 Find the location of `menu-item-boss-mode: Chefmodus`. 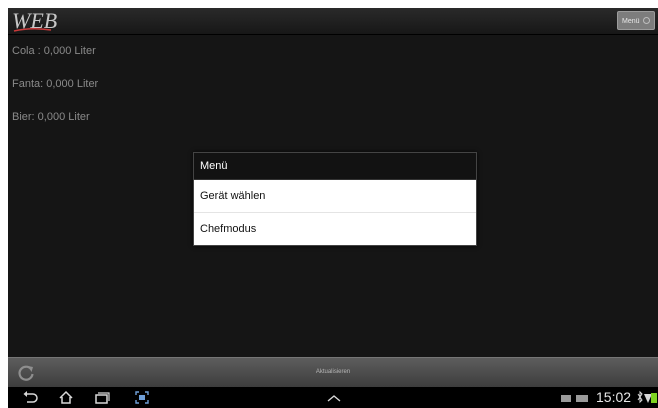

menu-item-boss-mode: Chefmodus is located at coordinates (335, 229).